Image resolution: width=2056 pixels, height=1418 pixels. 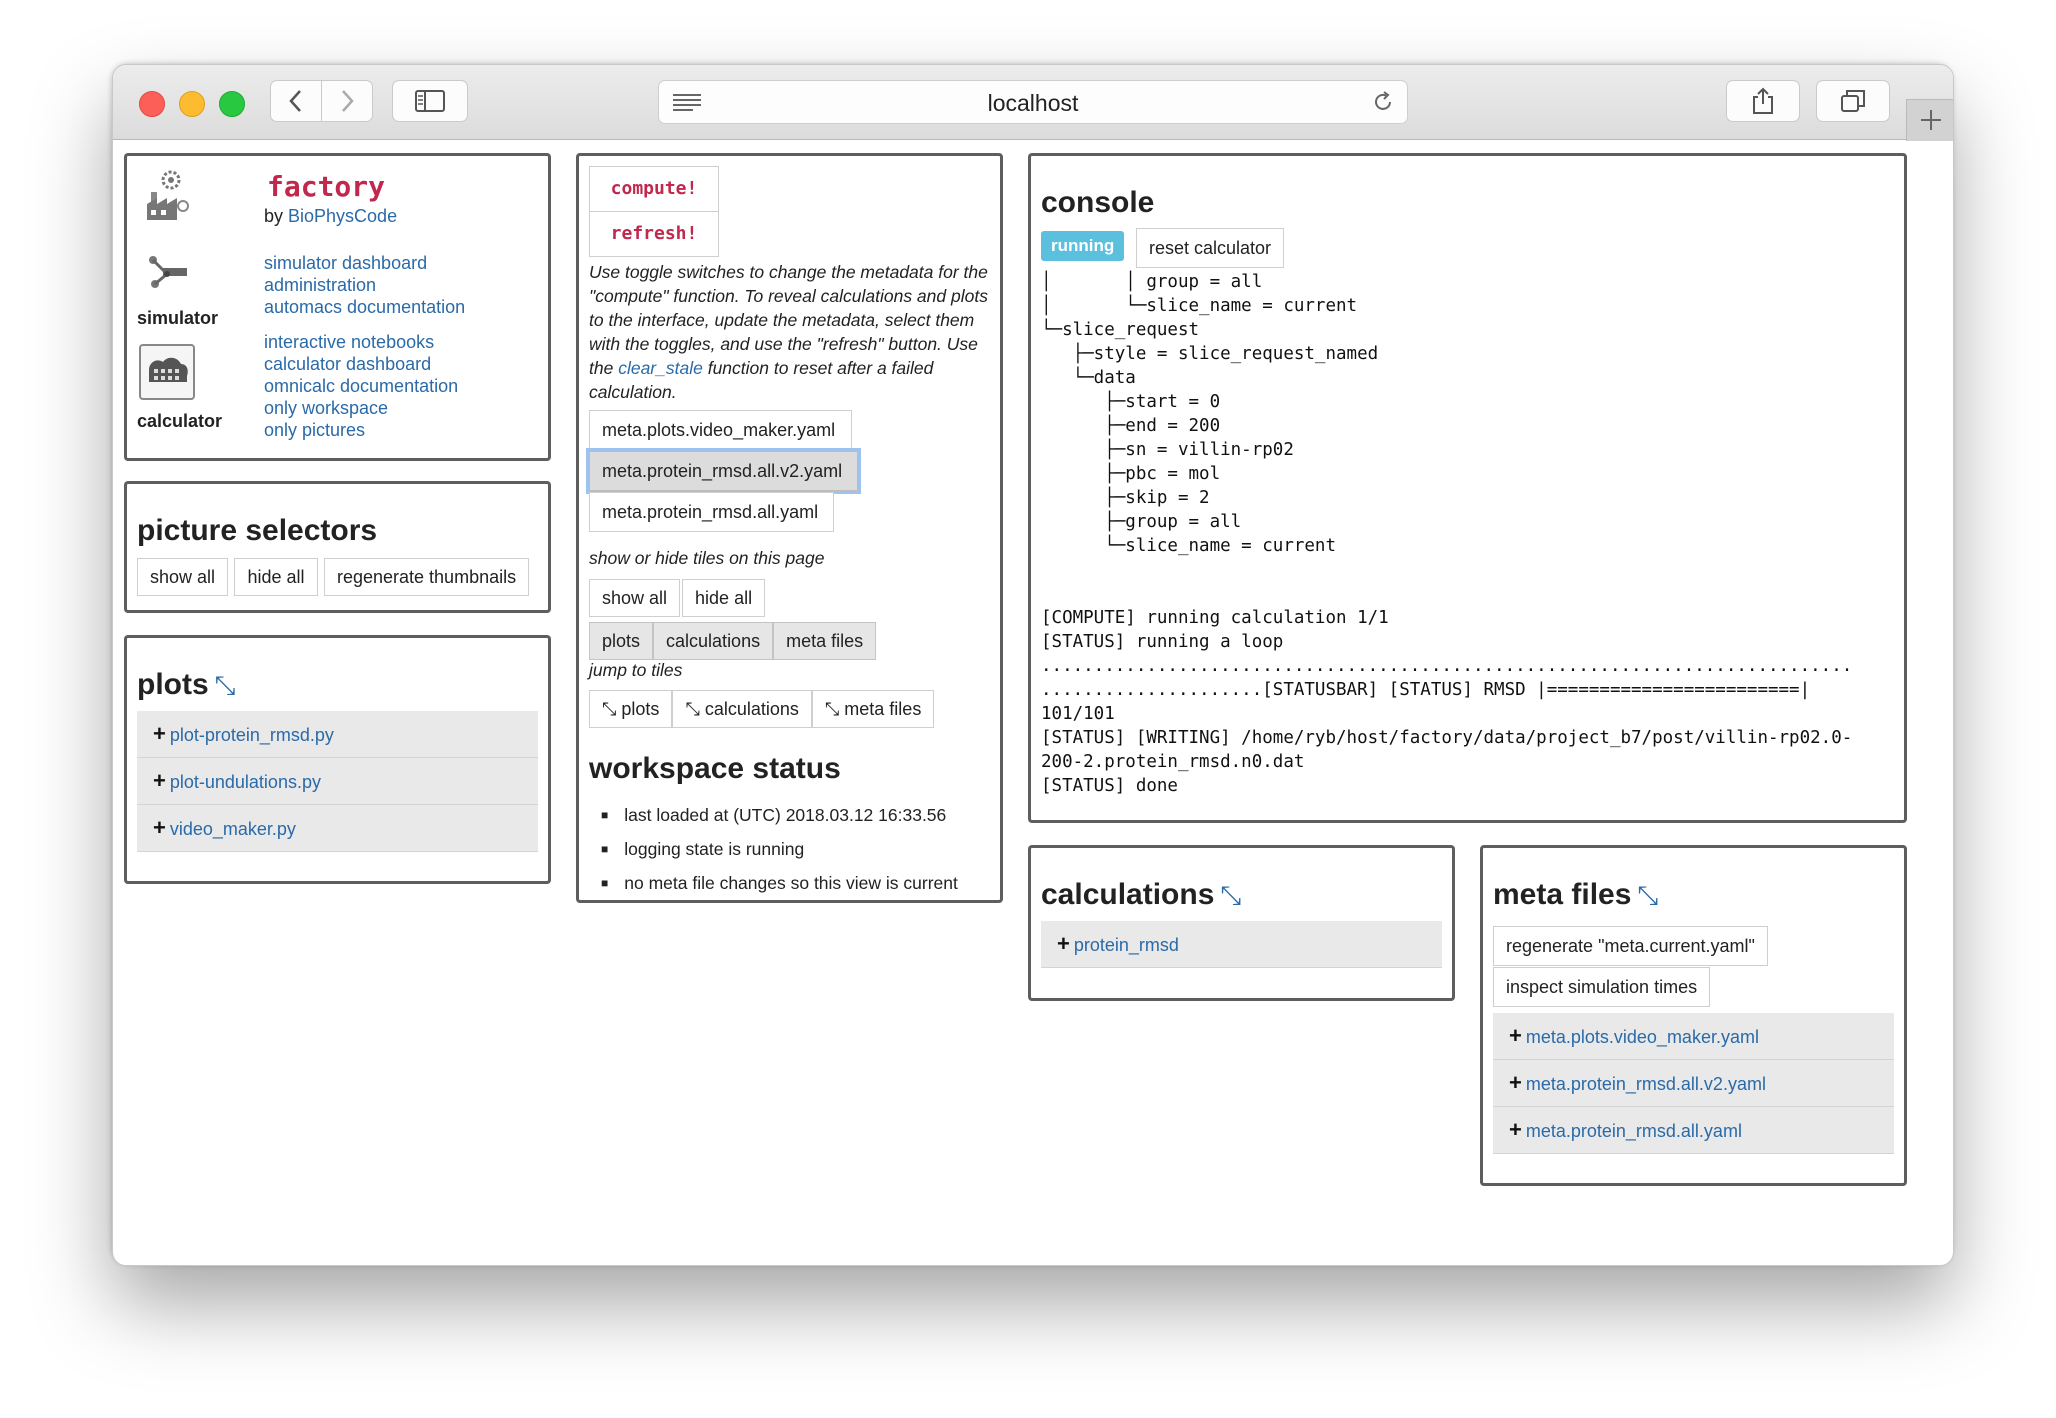 I want to click on plot-file-link: plot-undulations.py, so click(x=245, y=782).